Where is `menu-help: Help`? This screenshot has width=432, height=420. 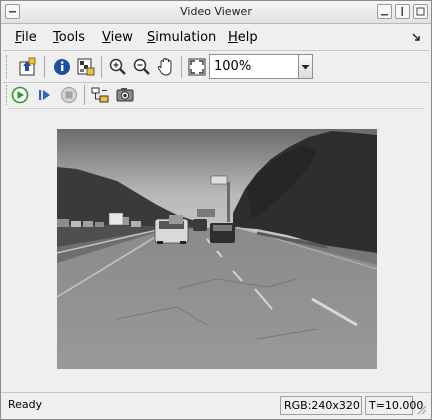 menu-help: Help is located at coordinates (243, 37).